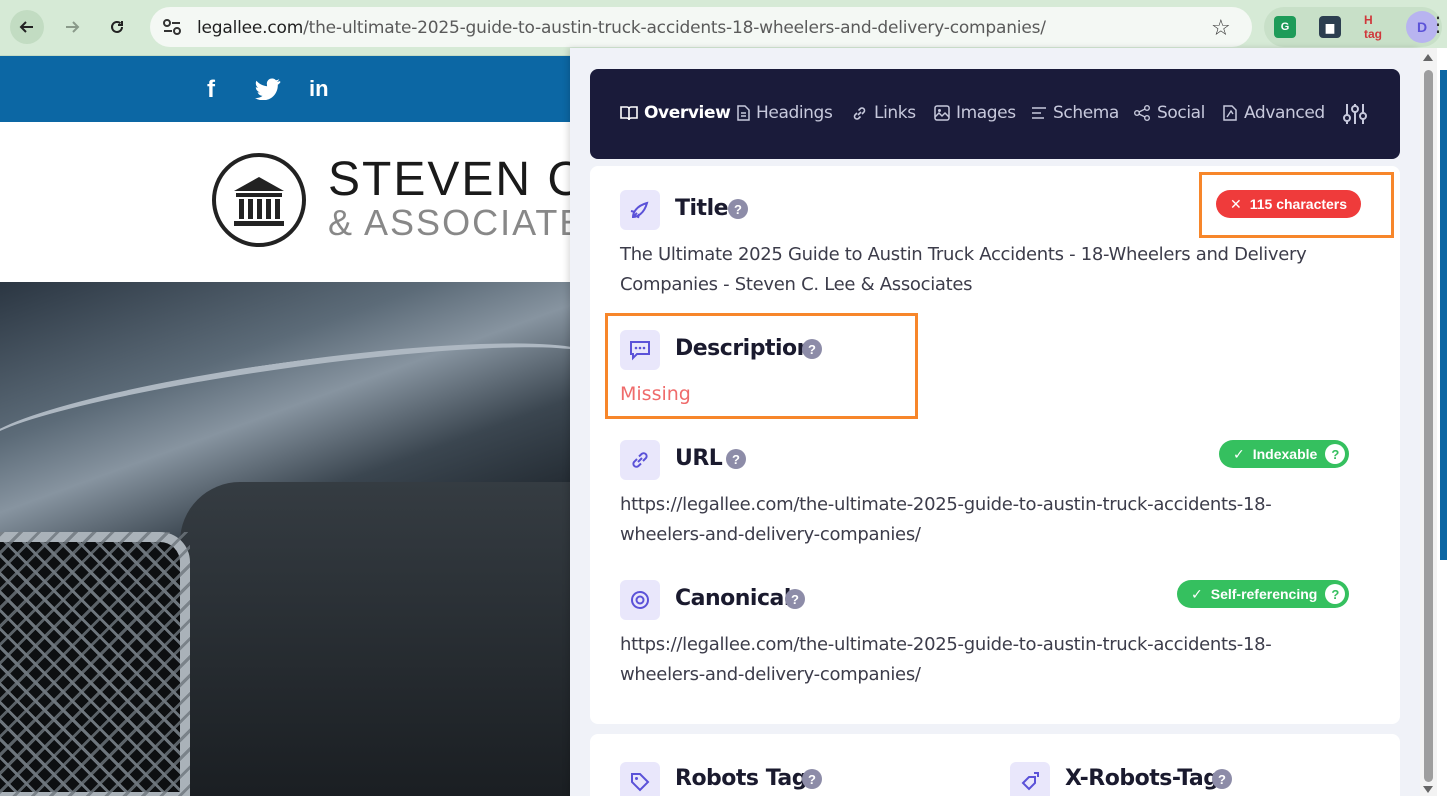 The image size is (1447, 796). What do you see at coordinates (1428, 57) in the screenshot?
I see `scroll-up-icon` at bounding box center [1428, 57].